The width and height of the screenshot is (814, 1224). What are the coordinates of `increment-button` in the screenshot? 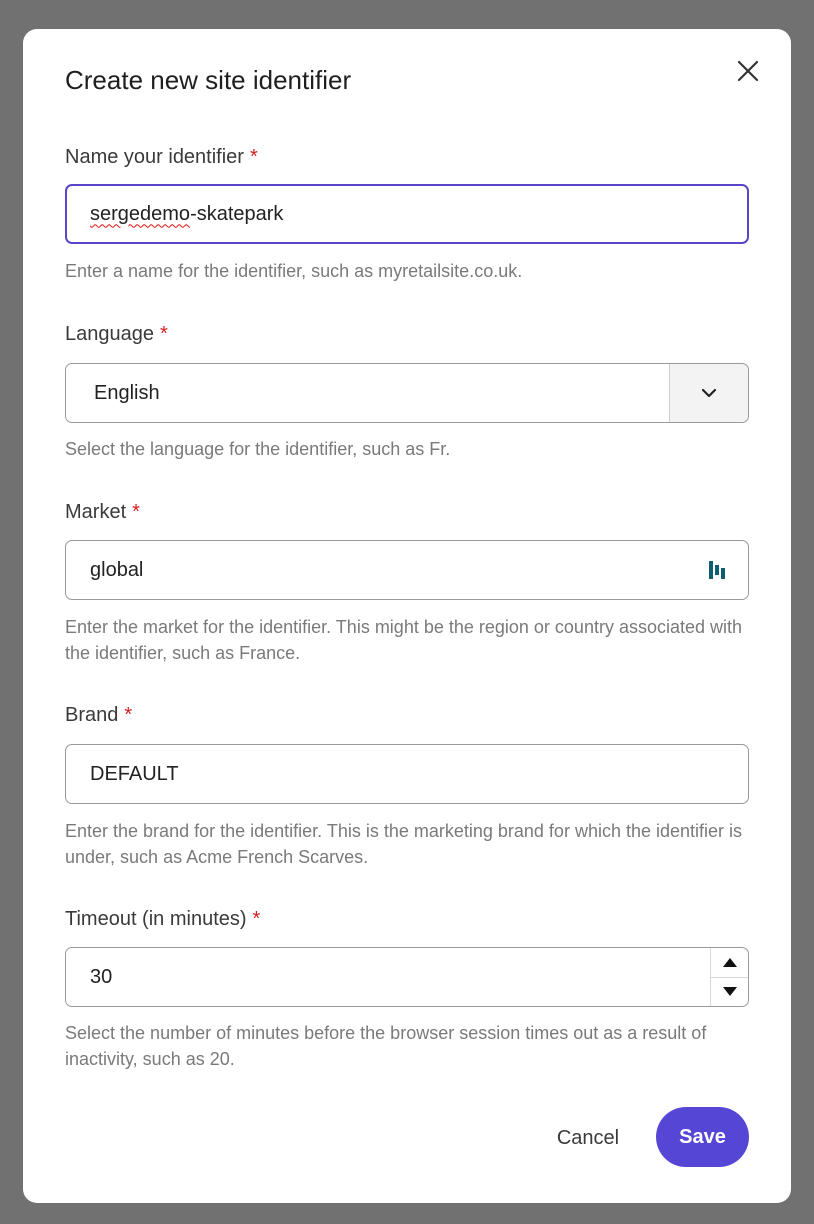 It's located at (729, 963).